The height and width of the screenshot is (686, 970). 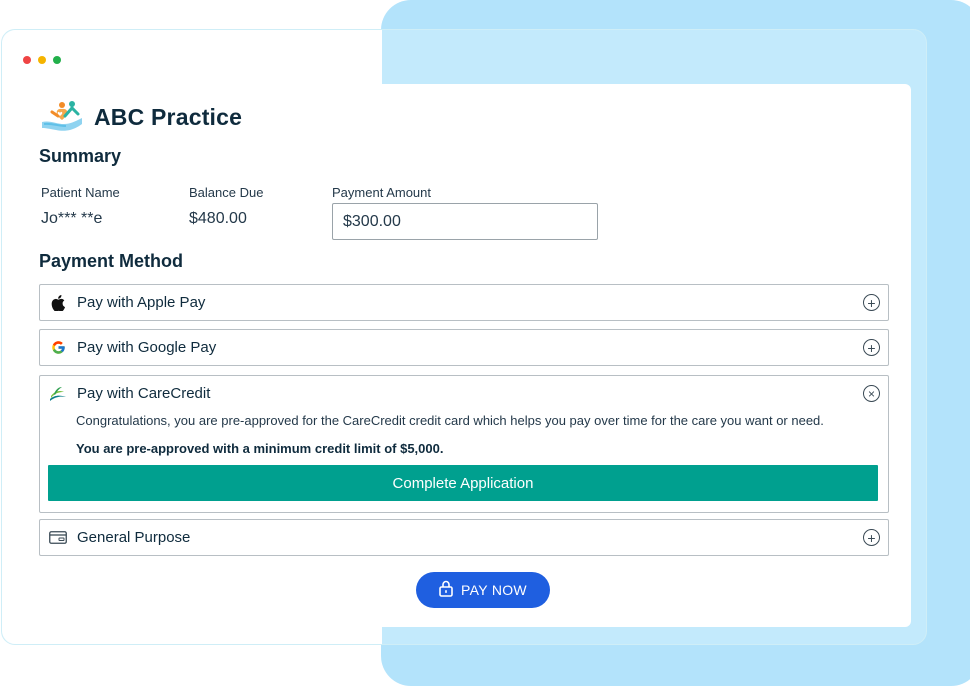 I want to click on patient-name-label: Patient Name, so click(x=80, y=192).